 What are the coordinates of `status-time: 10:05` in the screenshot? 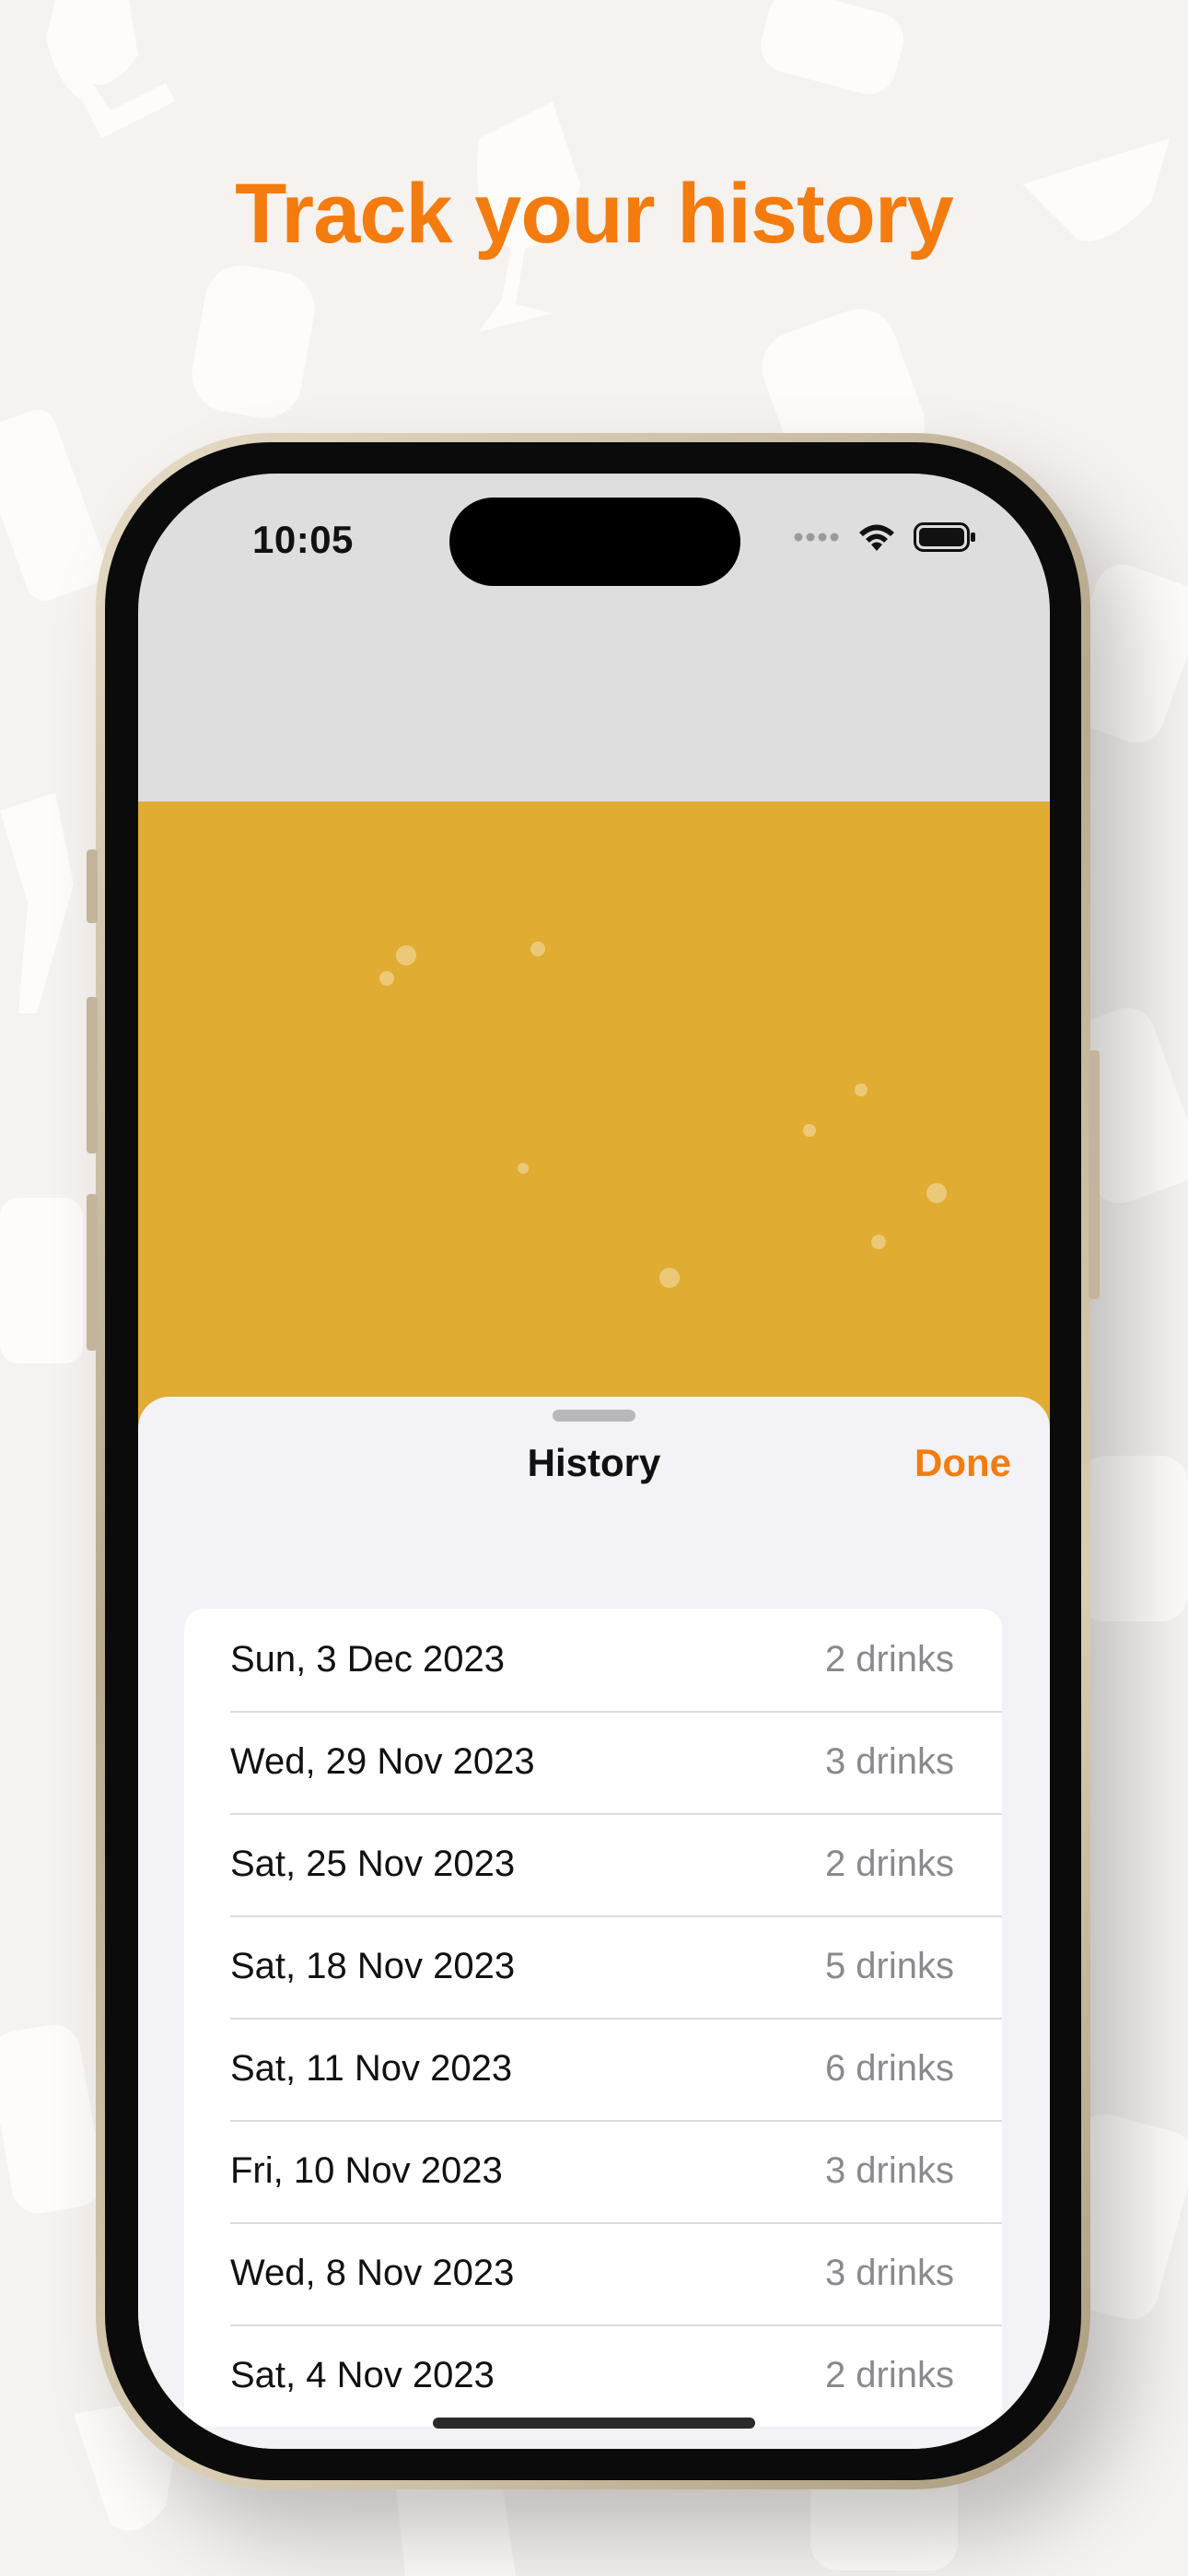 It's located at (303, 539).